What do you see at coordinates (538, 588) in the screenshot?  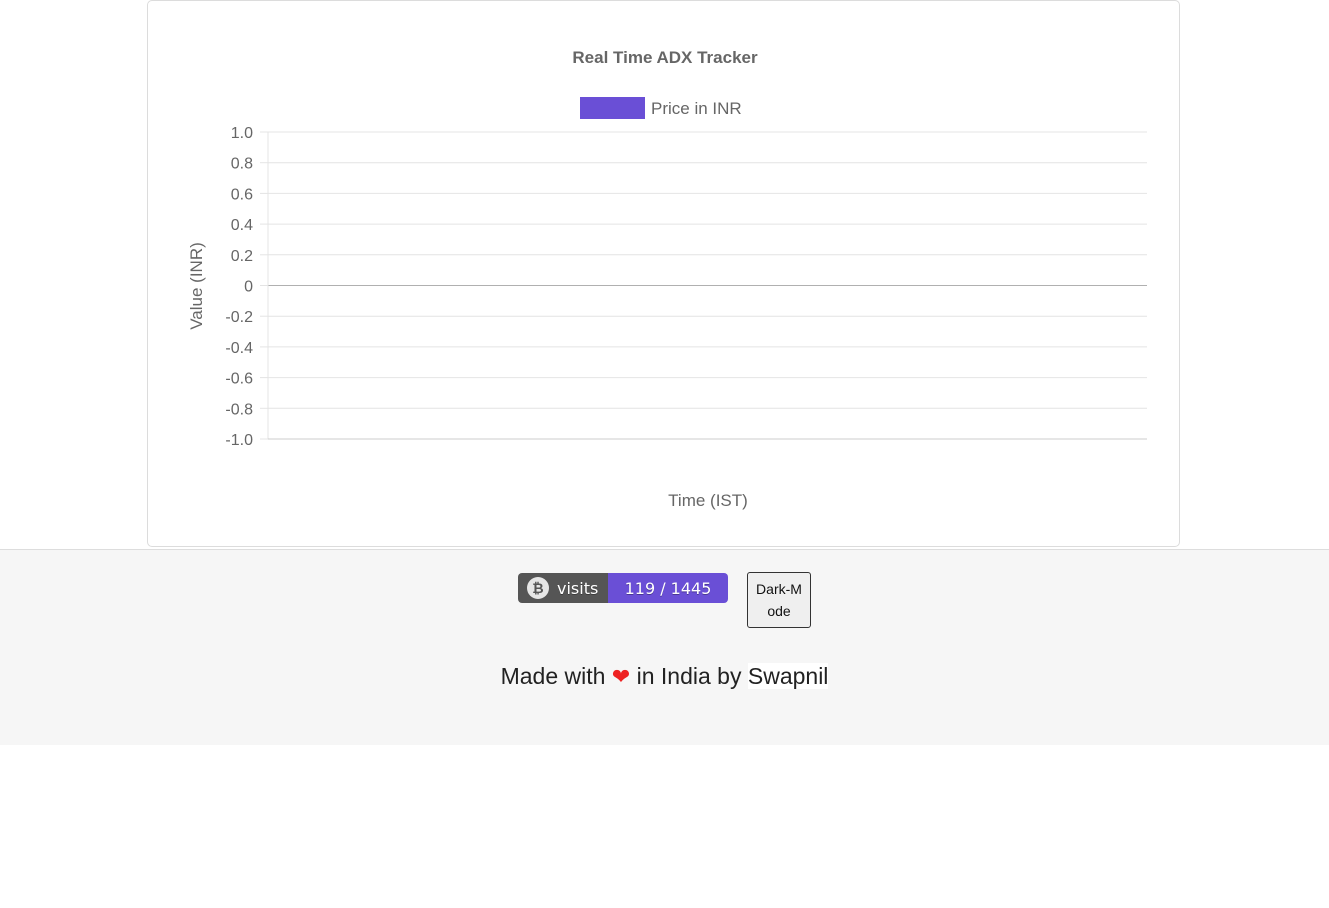 I see `bitcoin-icon: ₿` at bounding box center [538, 588].